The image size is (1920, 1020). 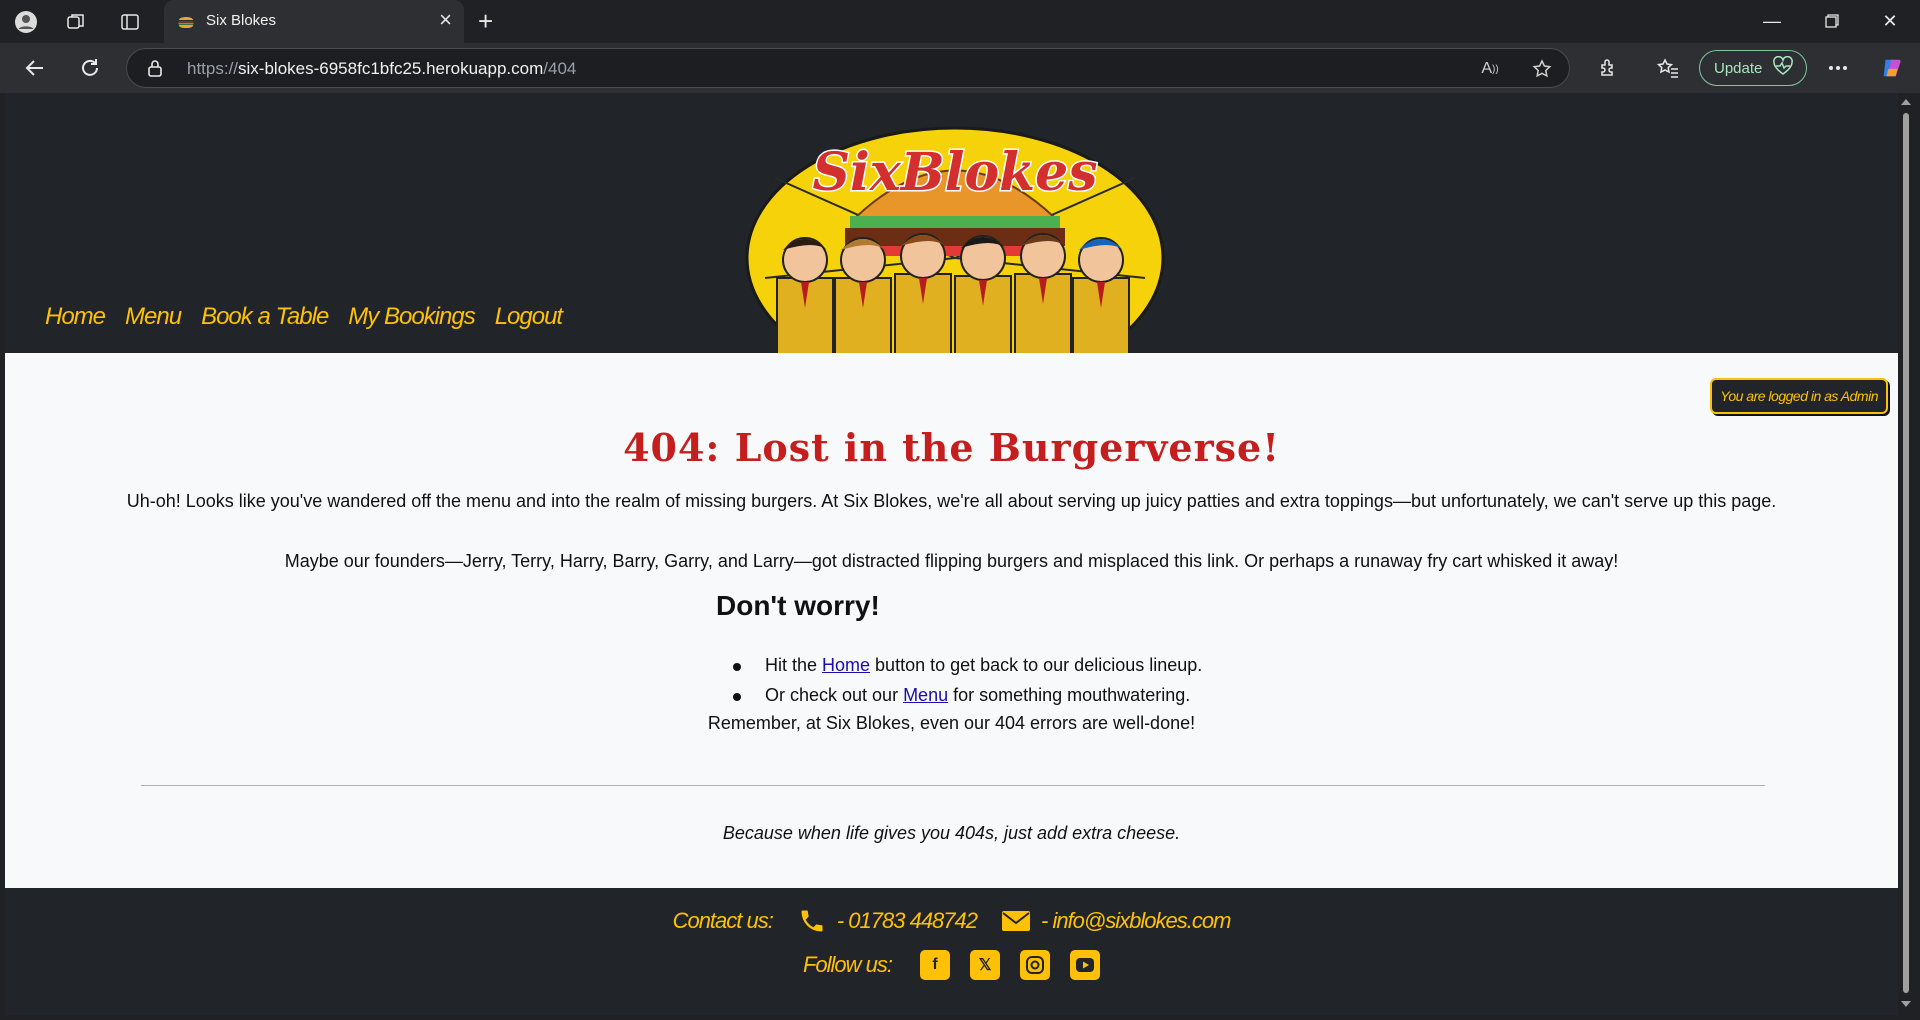 I want to click on page-title: 404: Lost in the Burgerverse!, so click(x=951, y=447).